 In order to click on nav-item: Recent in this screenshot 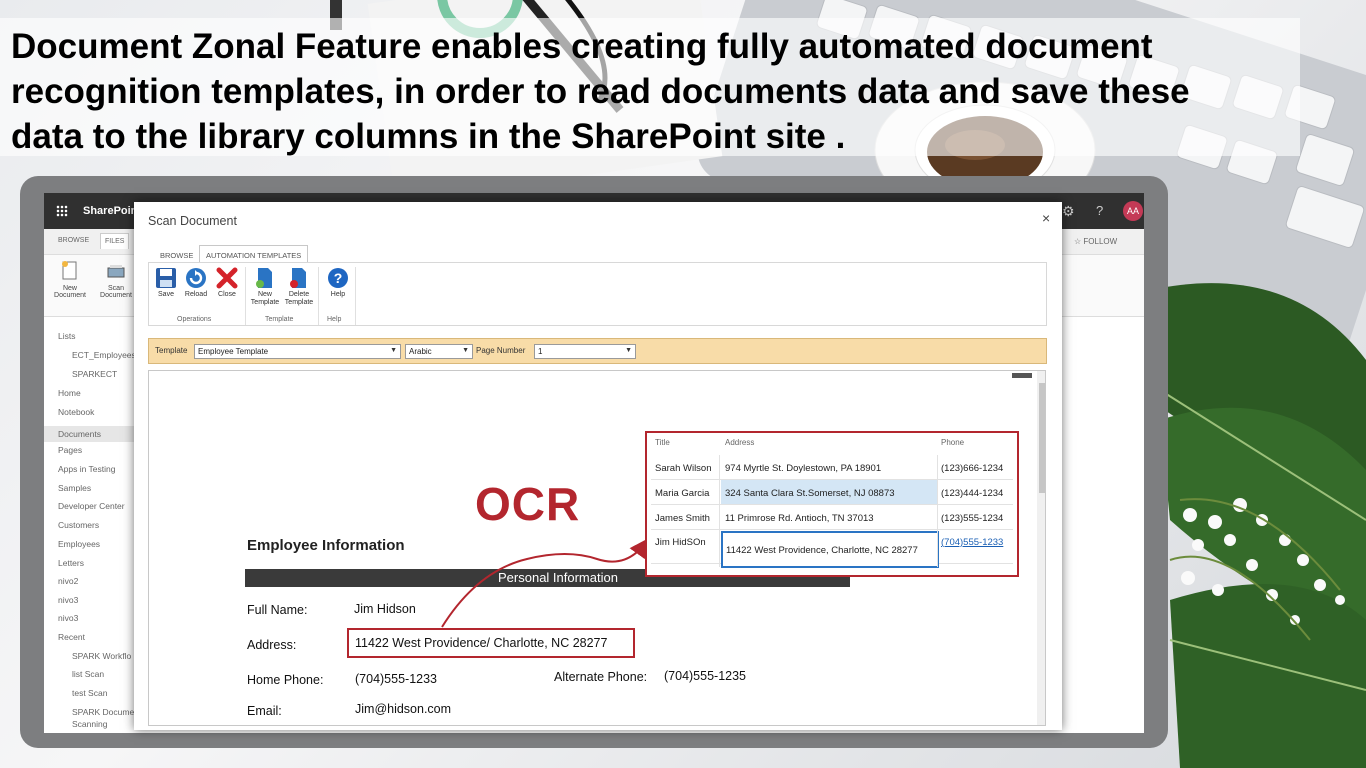, I will do `click(71, 637)`.